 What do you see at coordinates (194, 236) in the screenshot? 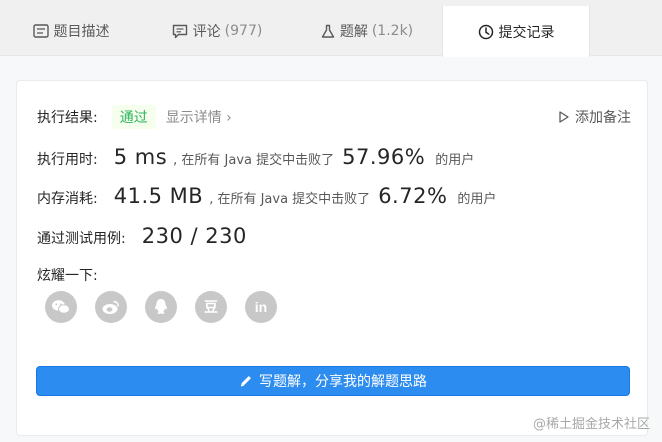
I see `tests-value: 230 / 230` at bounding box center [194, 236].